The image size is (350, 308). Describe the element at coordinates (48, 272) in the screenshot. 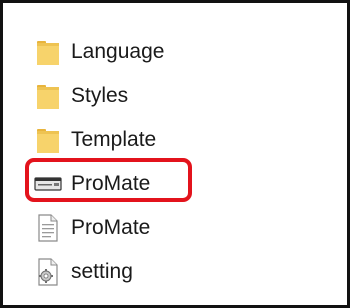

I see `settings-file-icon` at that location.